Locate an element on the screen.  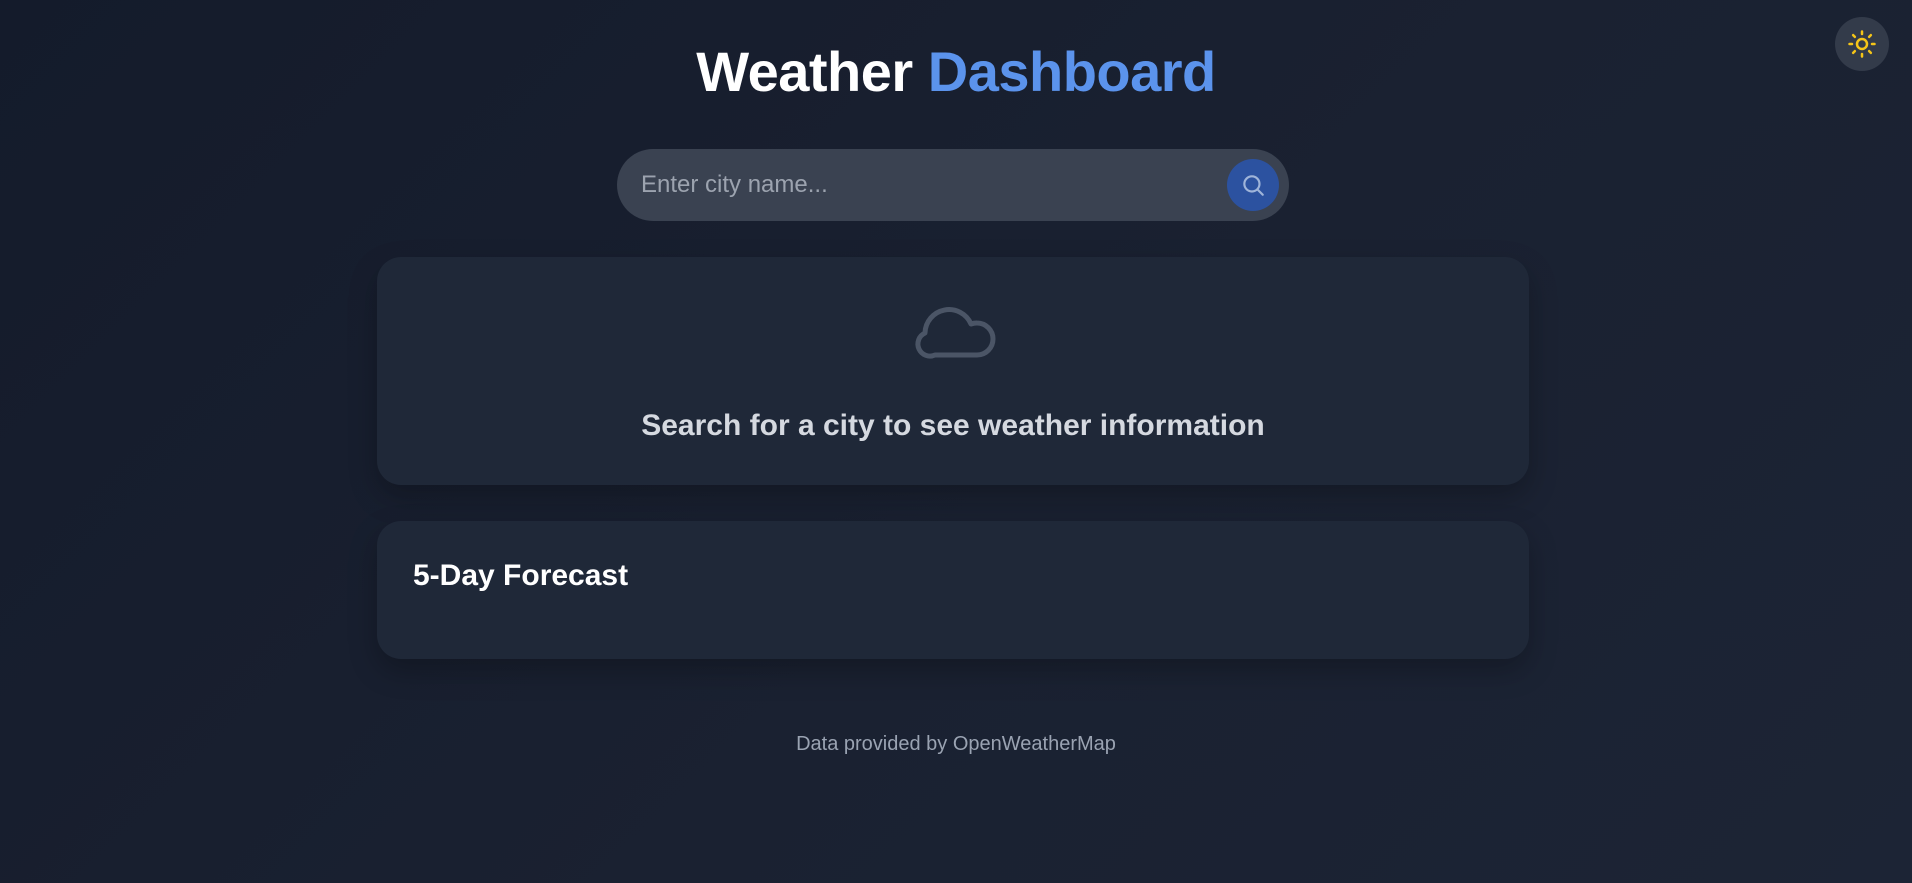
search-icon is located at coordinates (1253, 185).